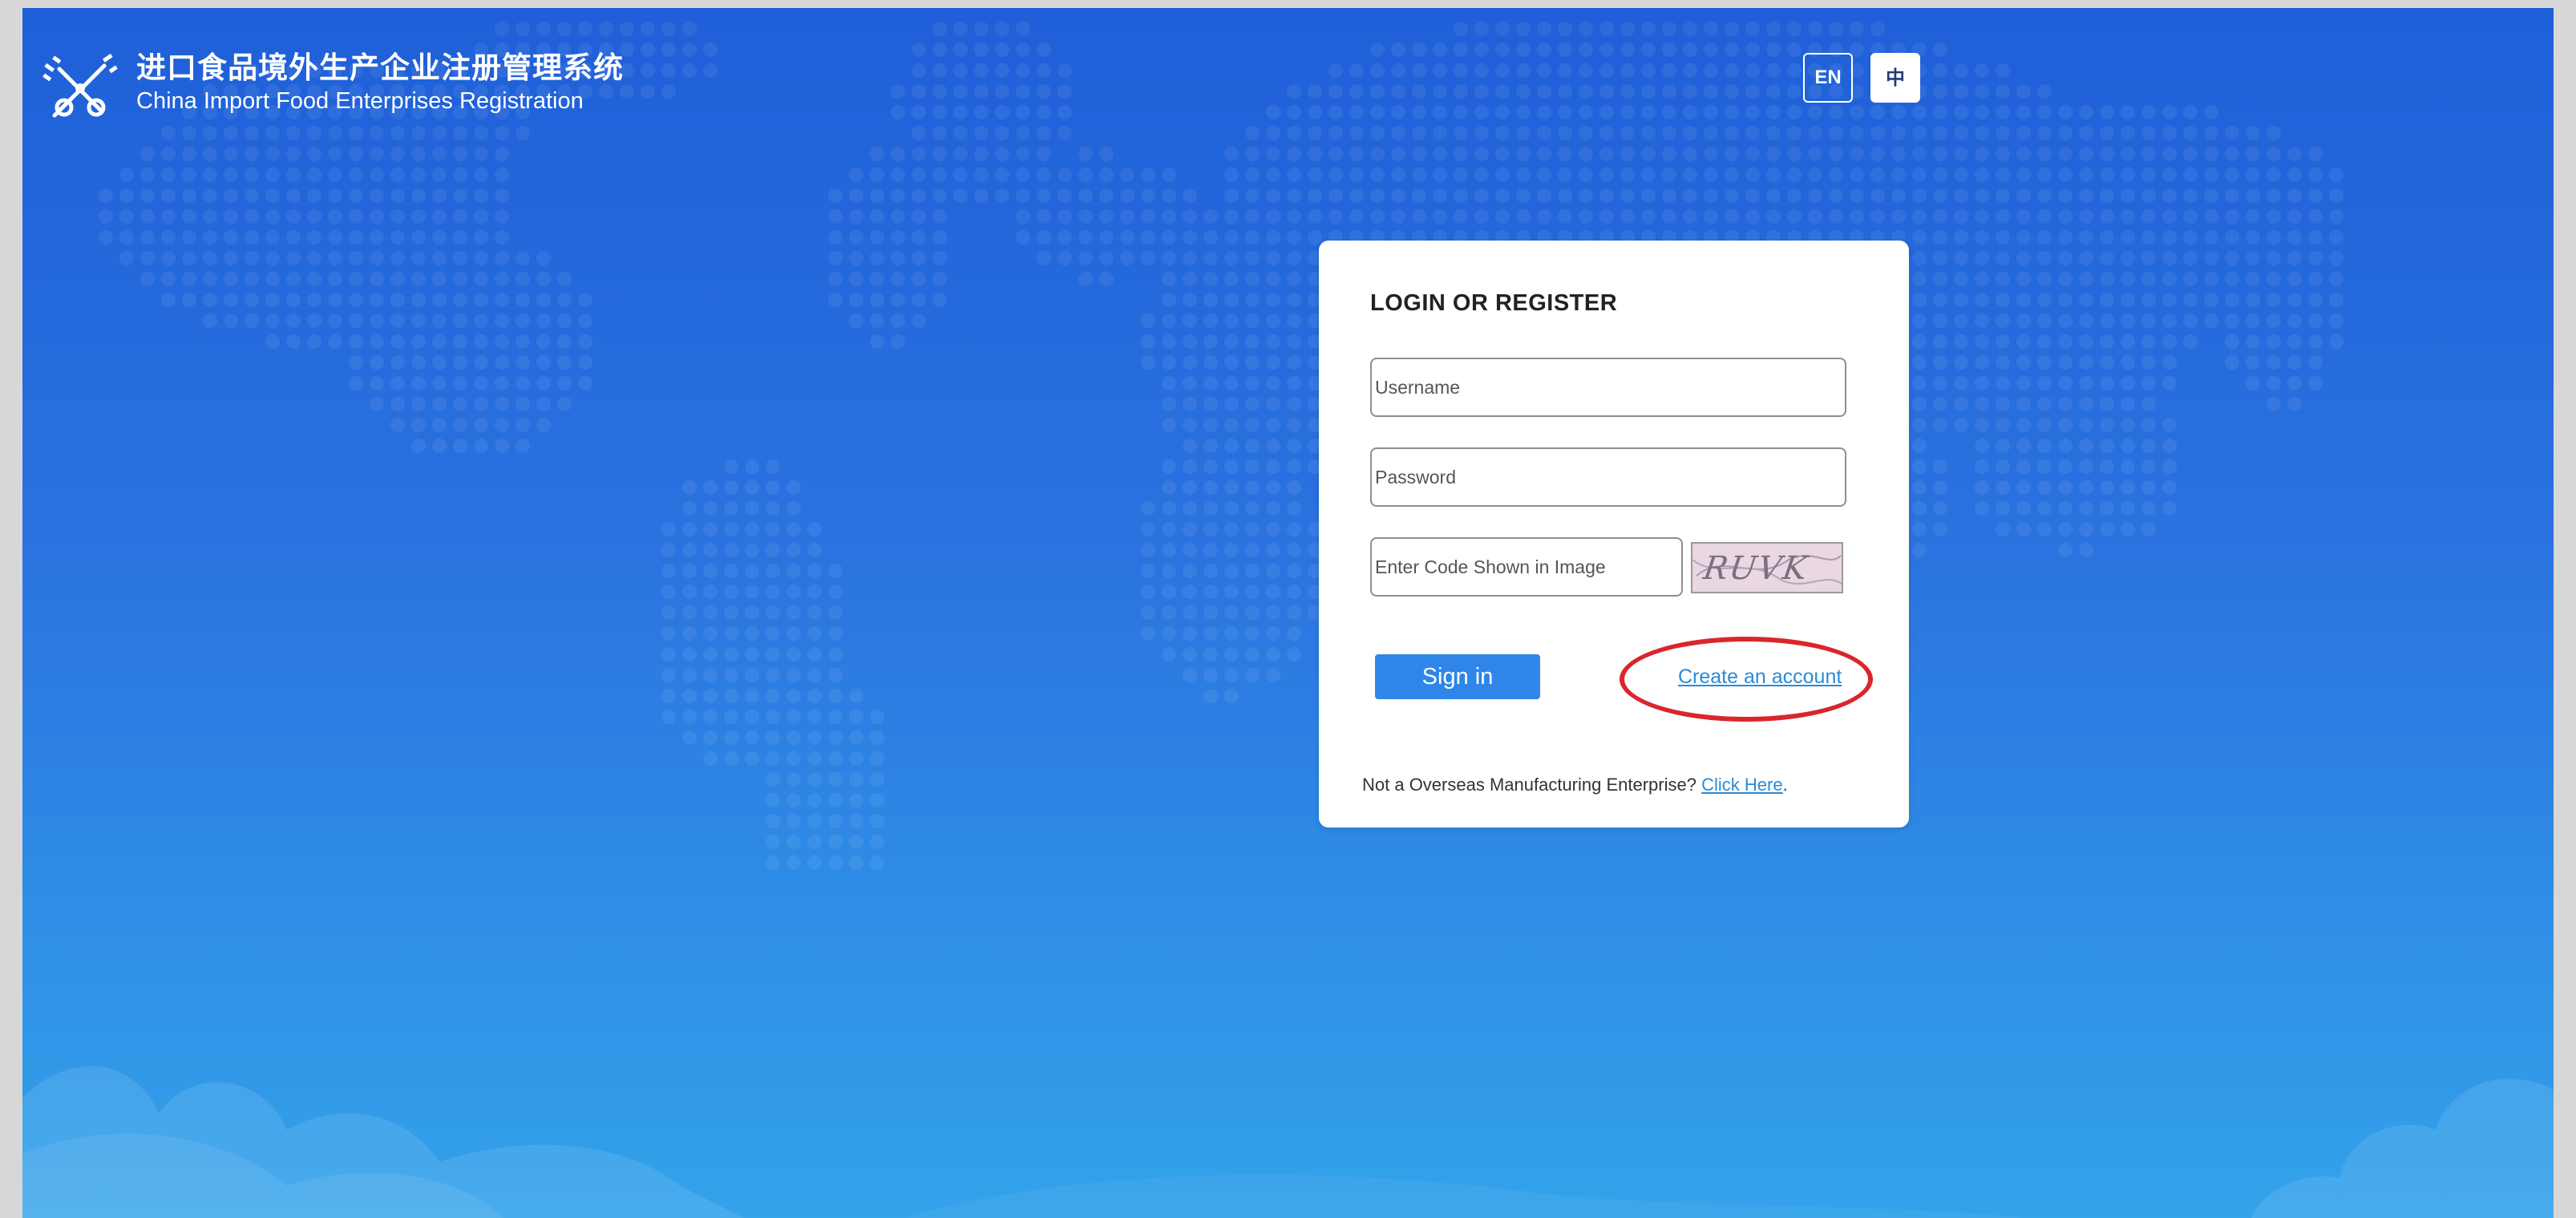  I want to click on create-account-link: Create an account, so click(1760, 677).